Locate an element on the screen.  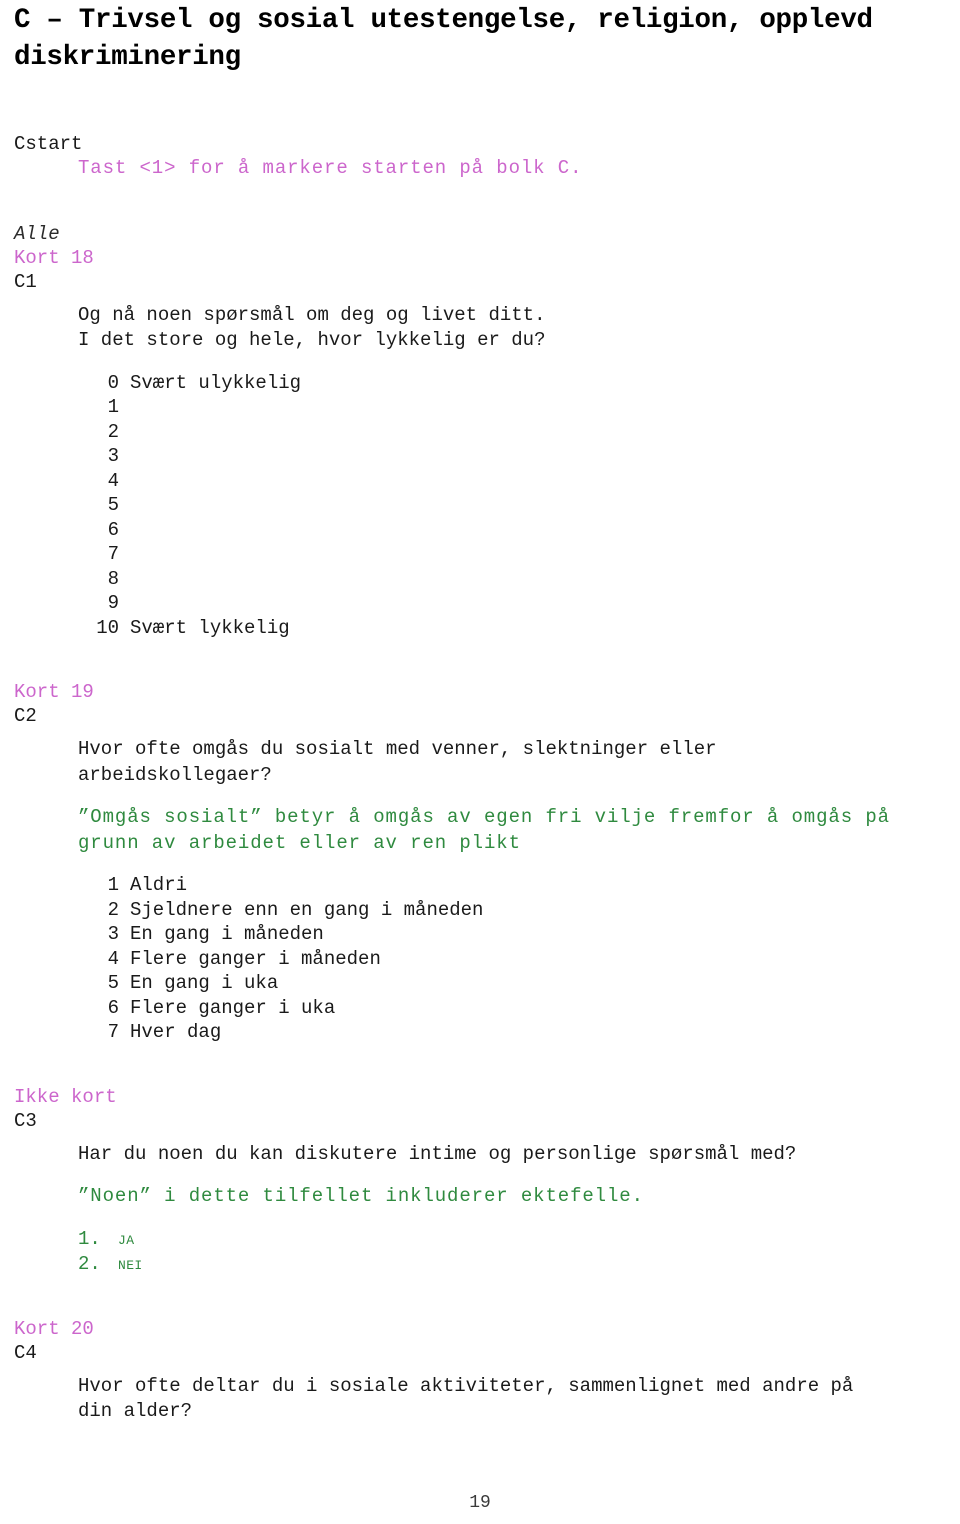
question-id-c4: C4 is located at coordinates (25, 1352).